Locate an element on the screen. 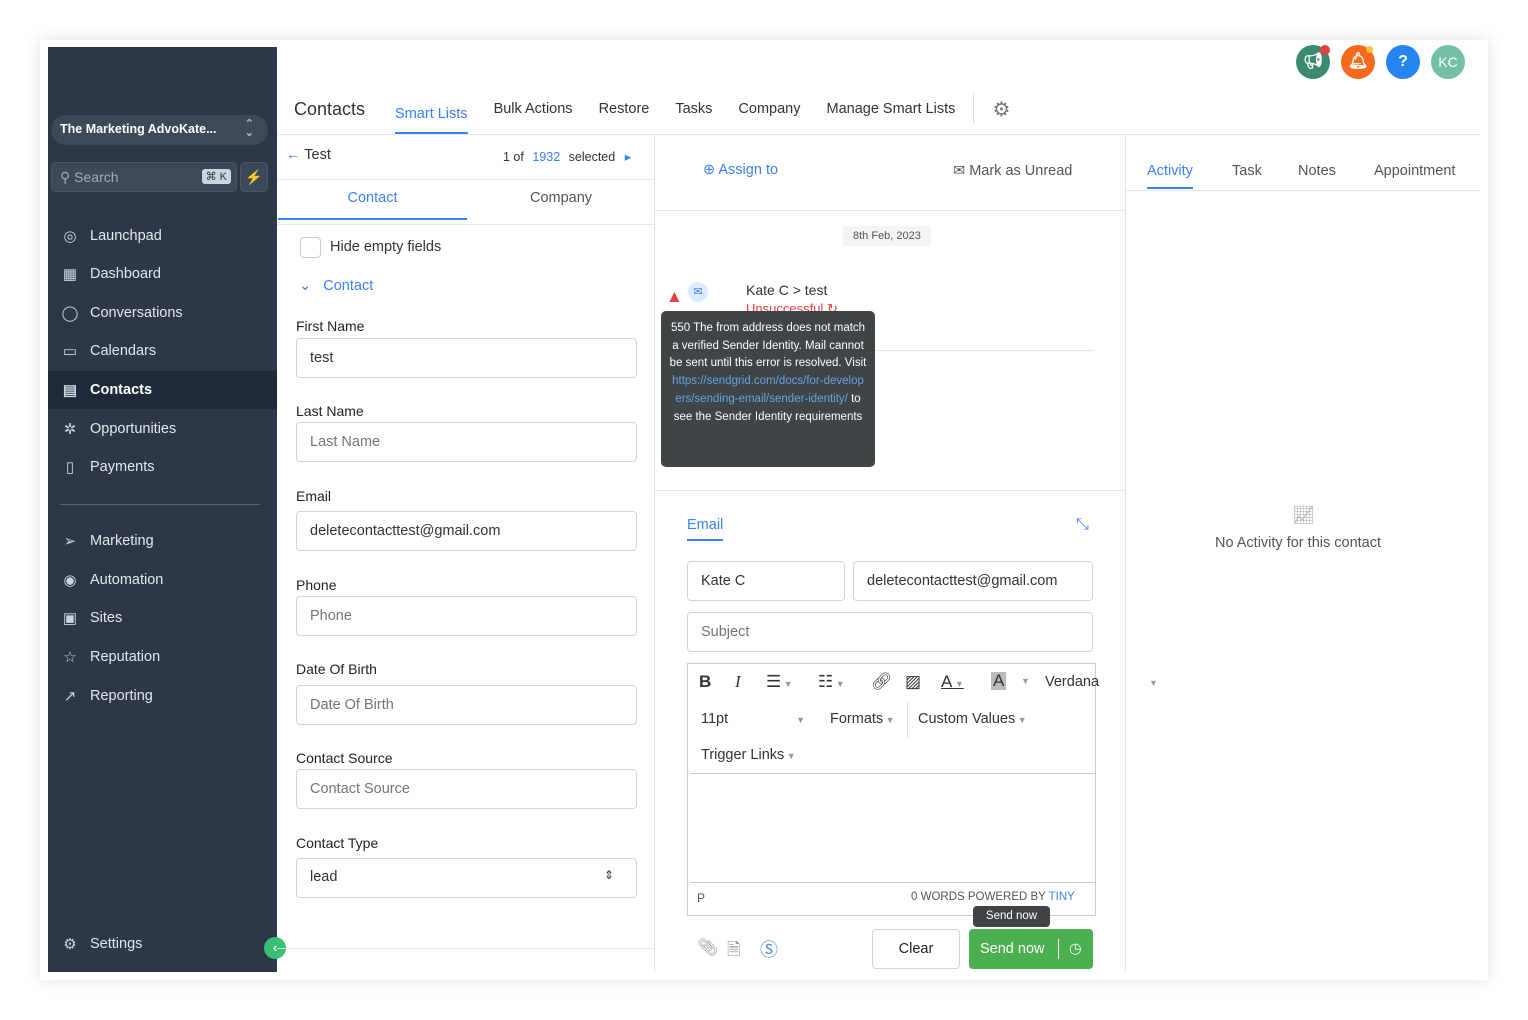  last-name-label: Last Name is located at coordinates (330, 411).